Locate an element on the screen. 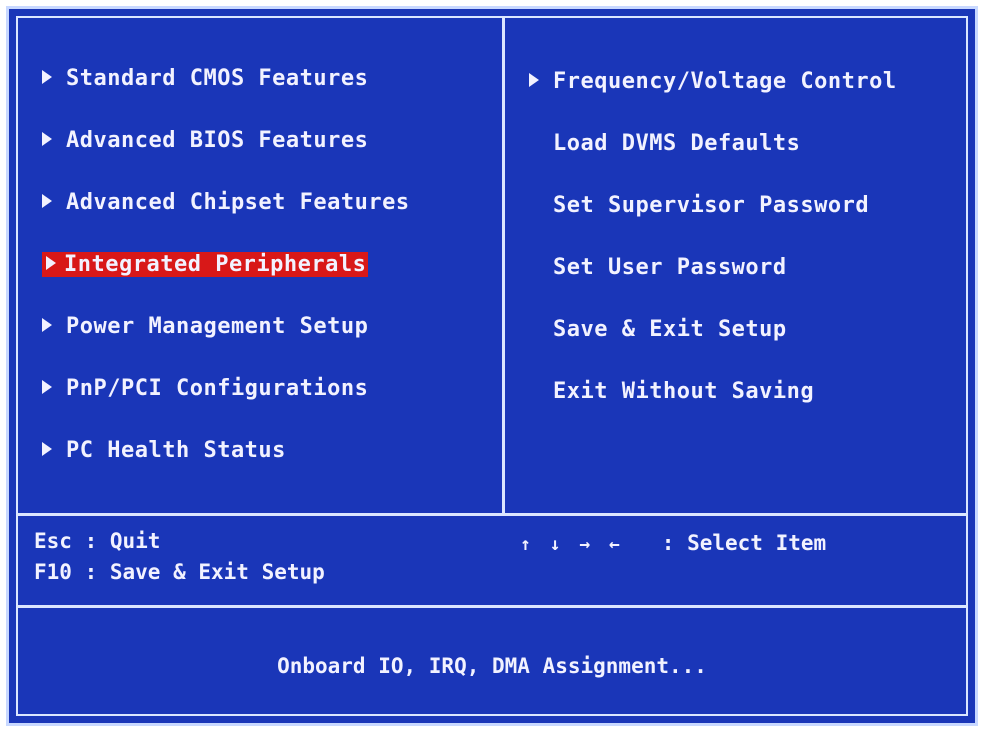 The width and height of the screenshot is (982, 731). menu-item-label: Set Supervisor Password is located at coordinates (711, 205).